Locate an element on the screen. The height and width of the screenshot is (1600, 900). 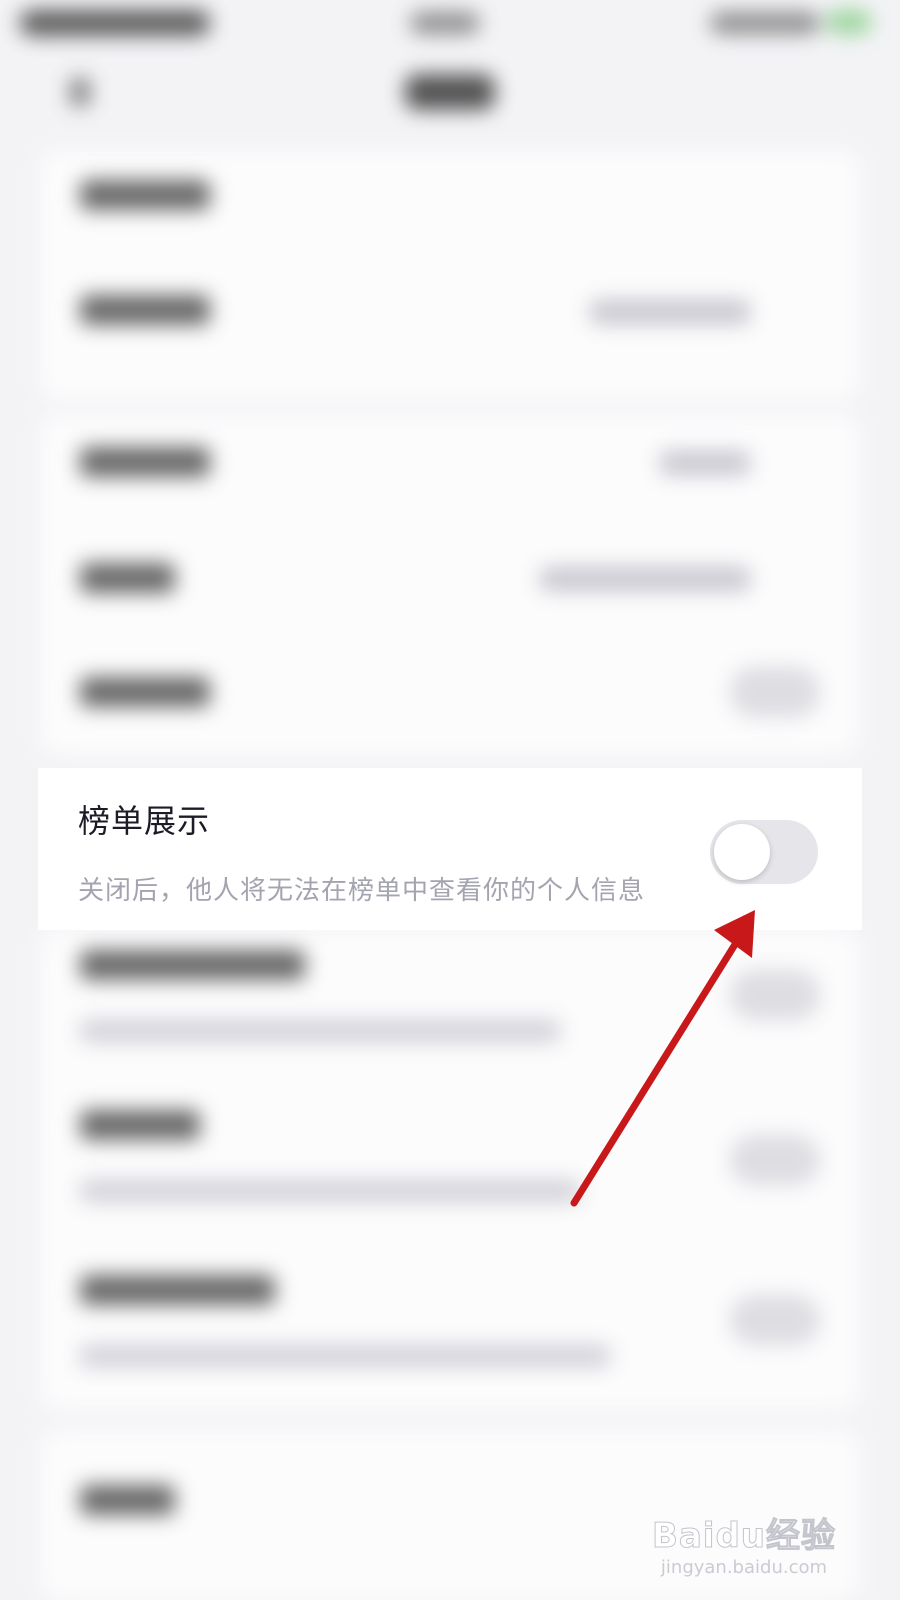
status-icons-block is located at coordinates (765, 23).